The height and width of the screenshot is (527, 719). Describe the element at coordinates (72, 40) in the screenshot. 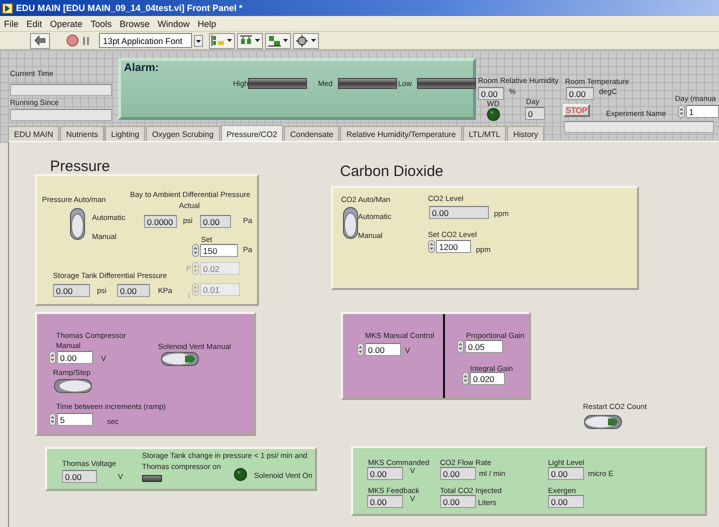

I see `abort-icon` at that location.